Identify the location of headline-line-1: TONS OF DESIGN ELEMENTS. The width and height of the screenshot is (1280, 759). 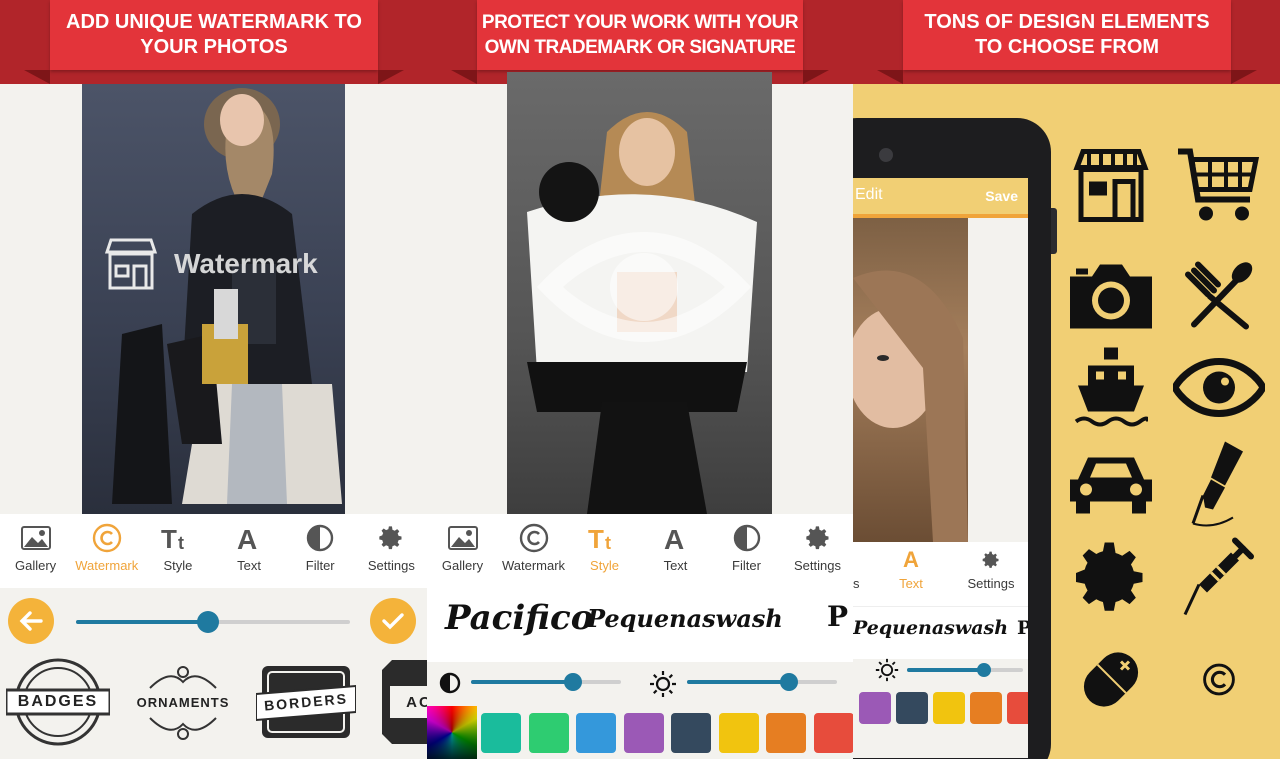
(1067, 22).